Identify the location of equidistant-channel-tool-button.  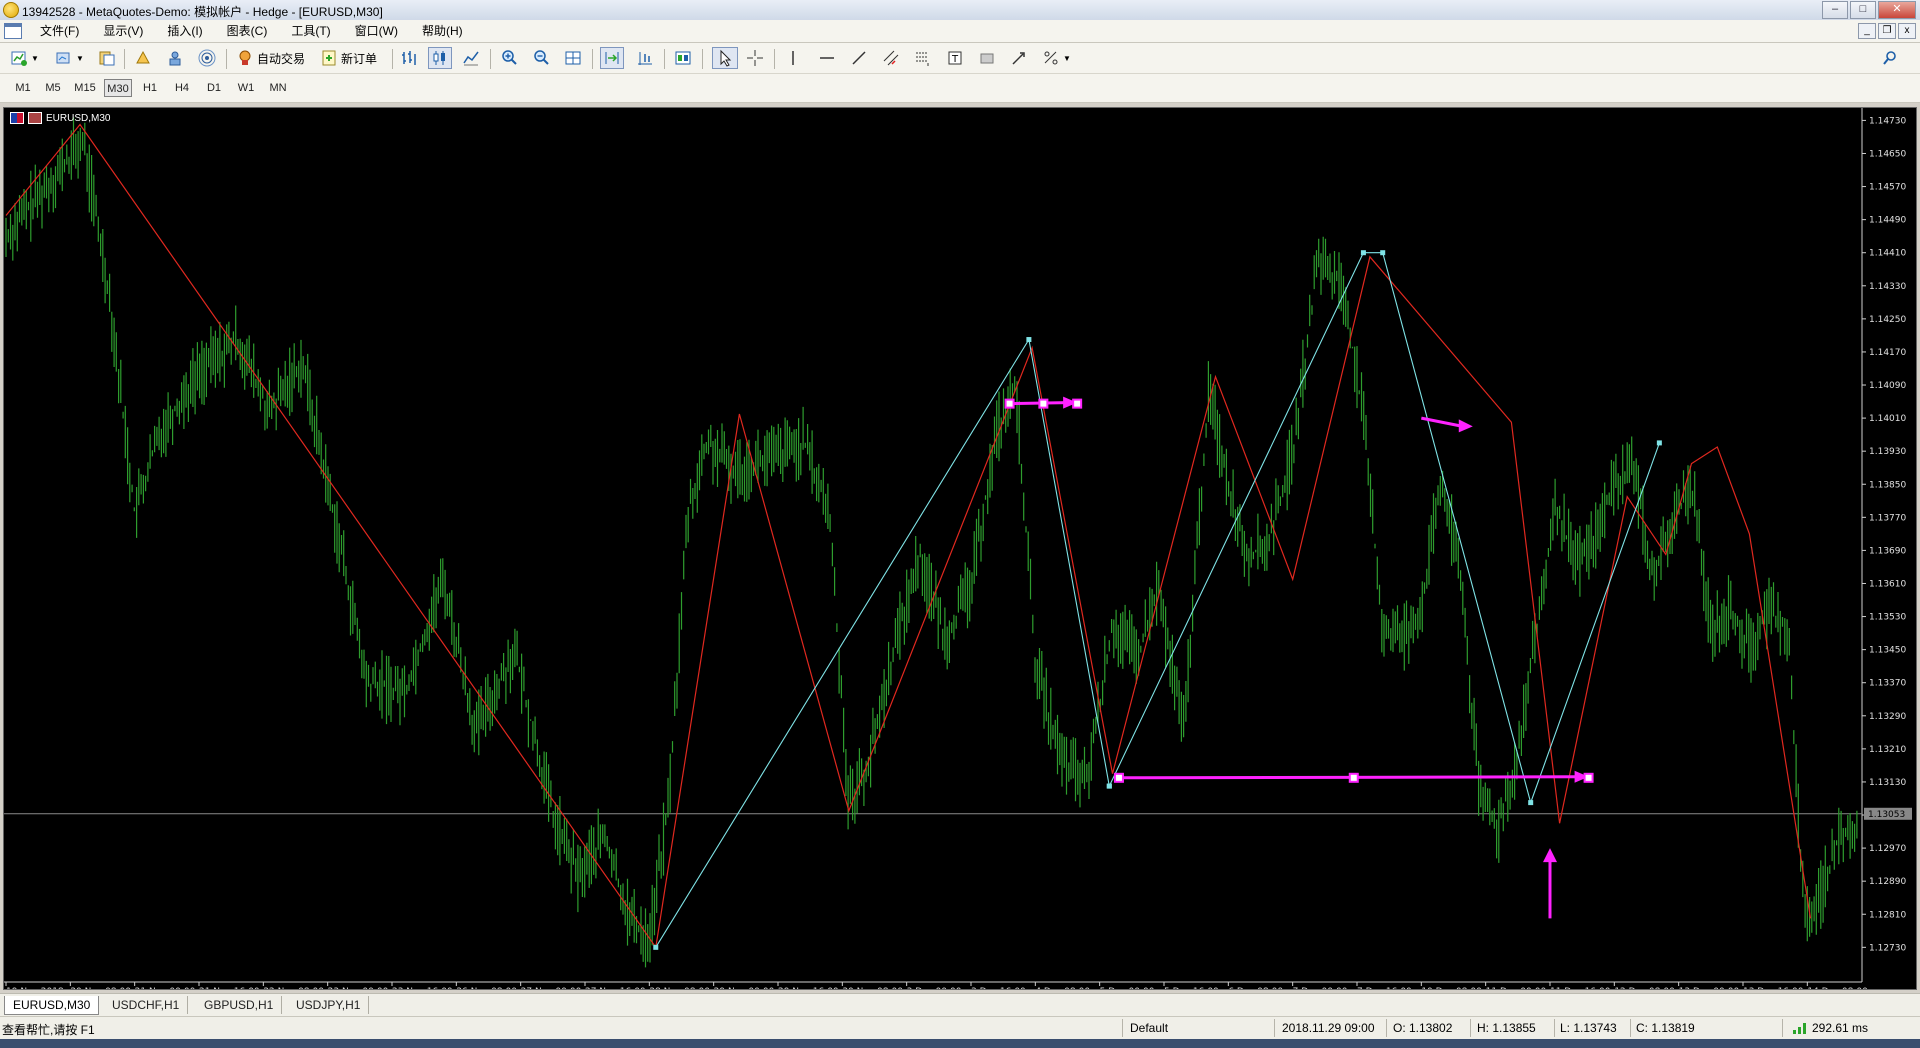
(891, 58).